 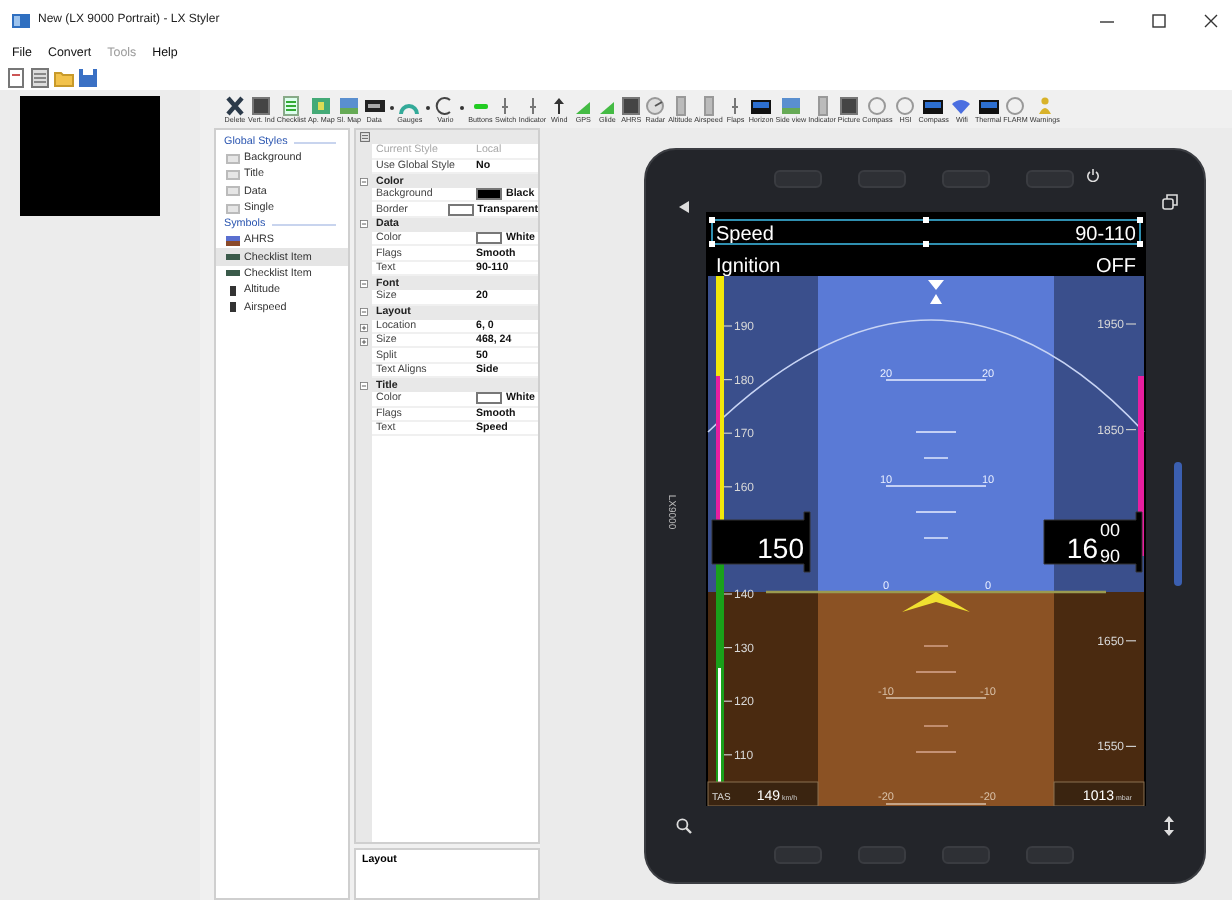 What do you see at coordinates (374, 106) in the screenshot?
I see `display-icon` at bounding box center [374, 106].